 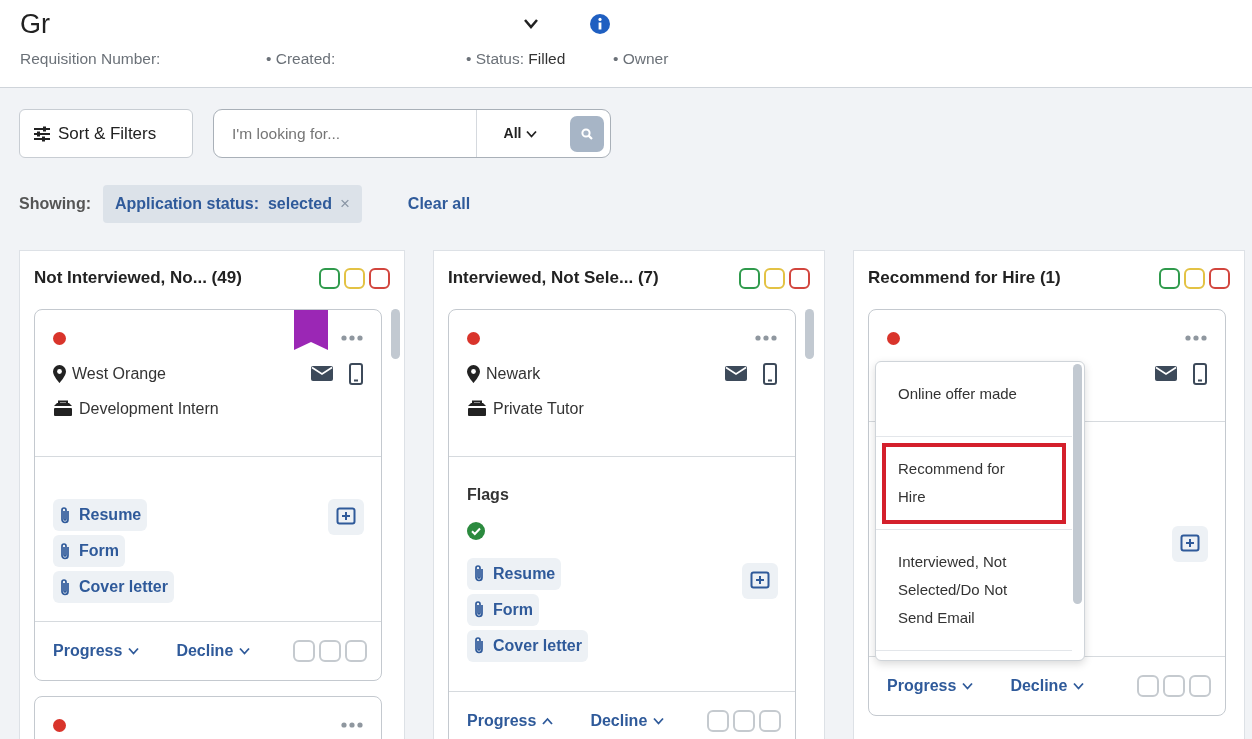 What do you see at coordinates (311, 330) in the screenshot?
I see `bookmark-icon` at bounding box center [311, 330].